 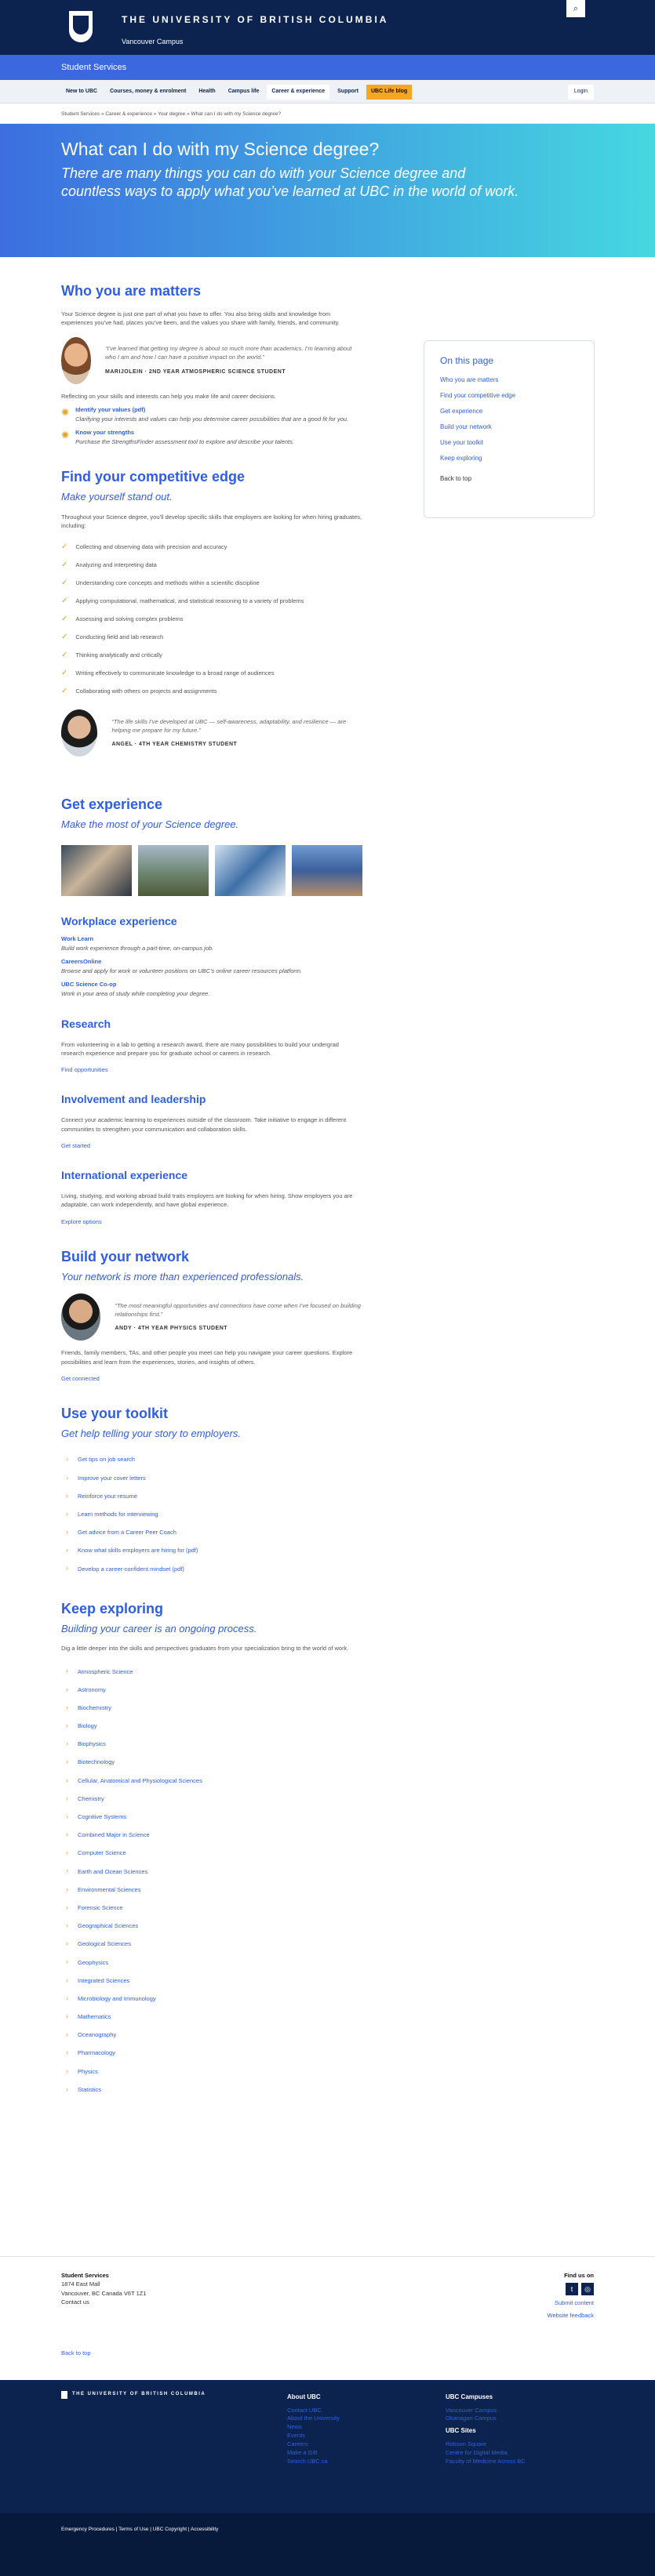 What do you see at coordinates (100, 1907) in the screenshot?
I see `specialization-label: Forensic Science` at bounding box center [100, 1907].